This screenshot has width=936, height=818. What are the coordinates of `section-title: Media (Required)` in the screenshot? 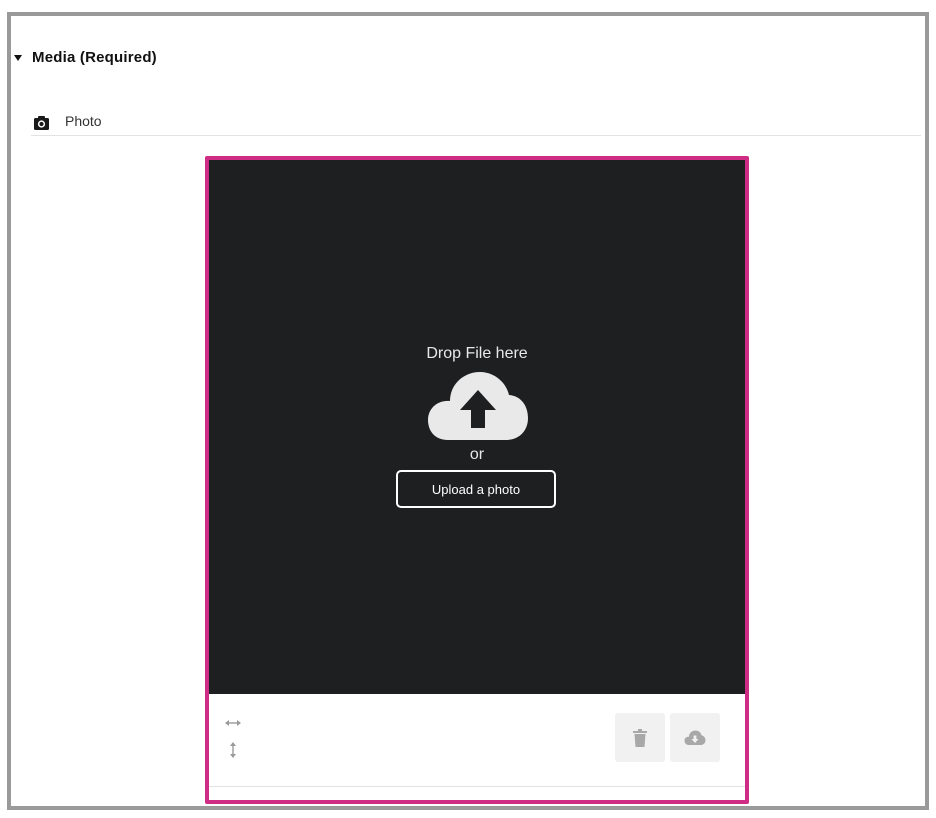 It's located at (94, 57).